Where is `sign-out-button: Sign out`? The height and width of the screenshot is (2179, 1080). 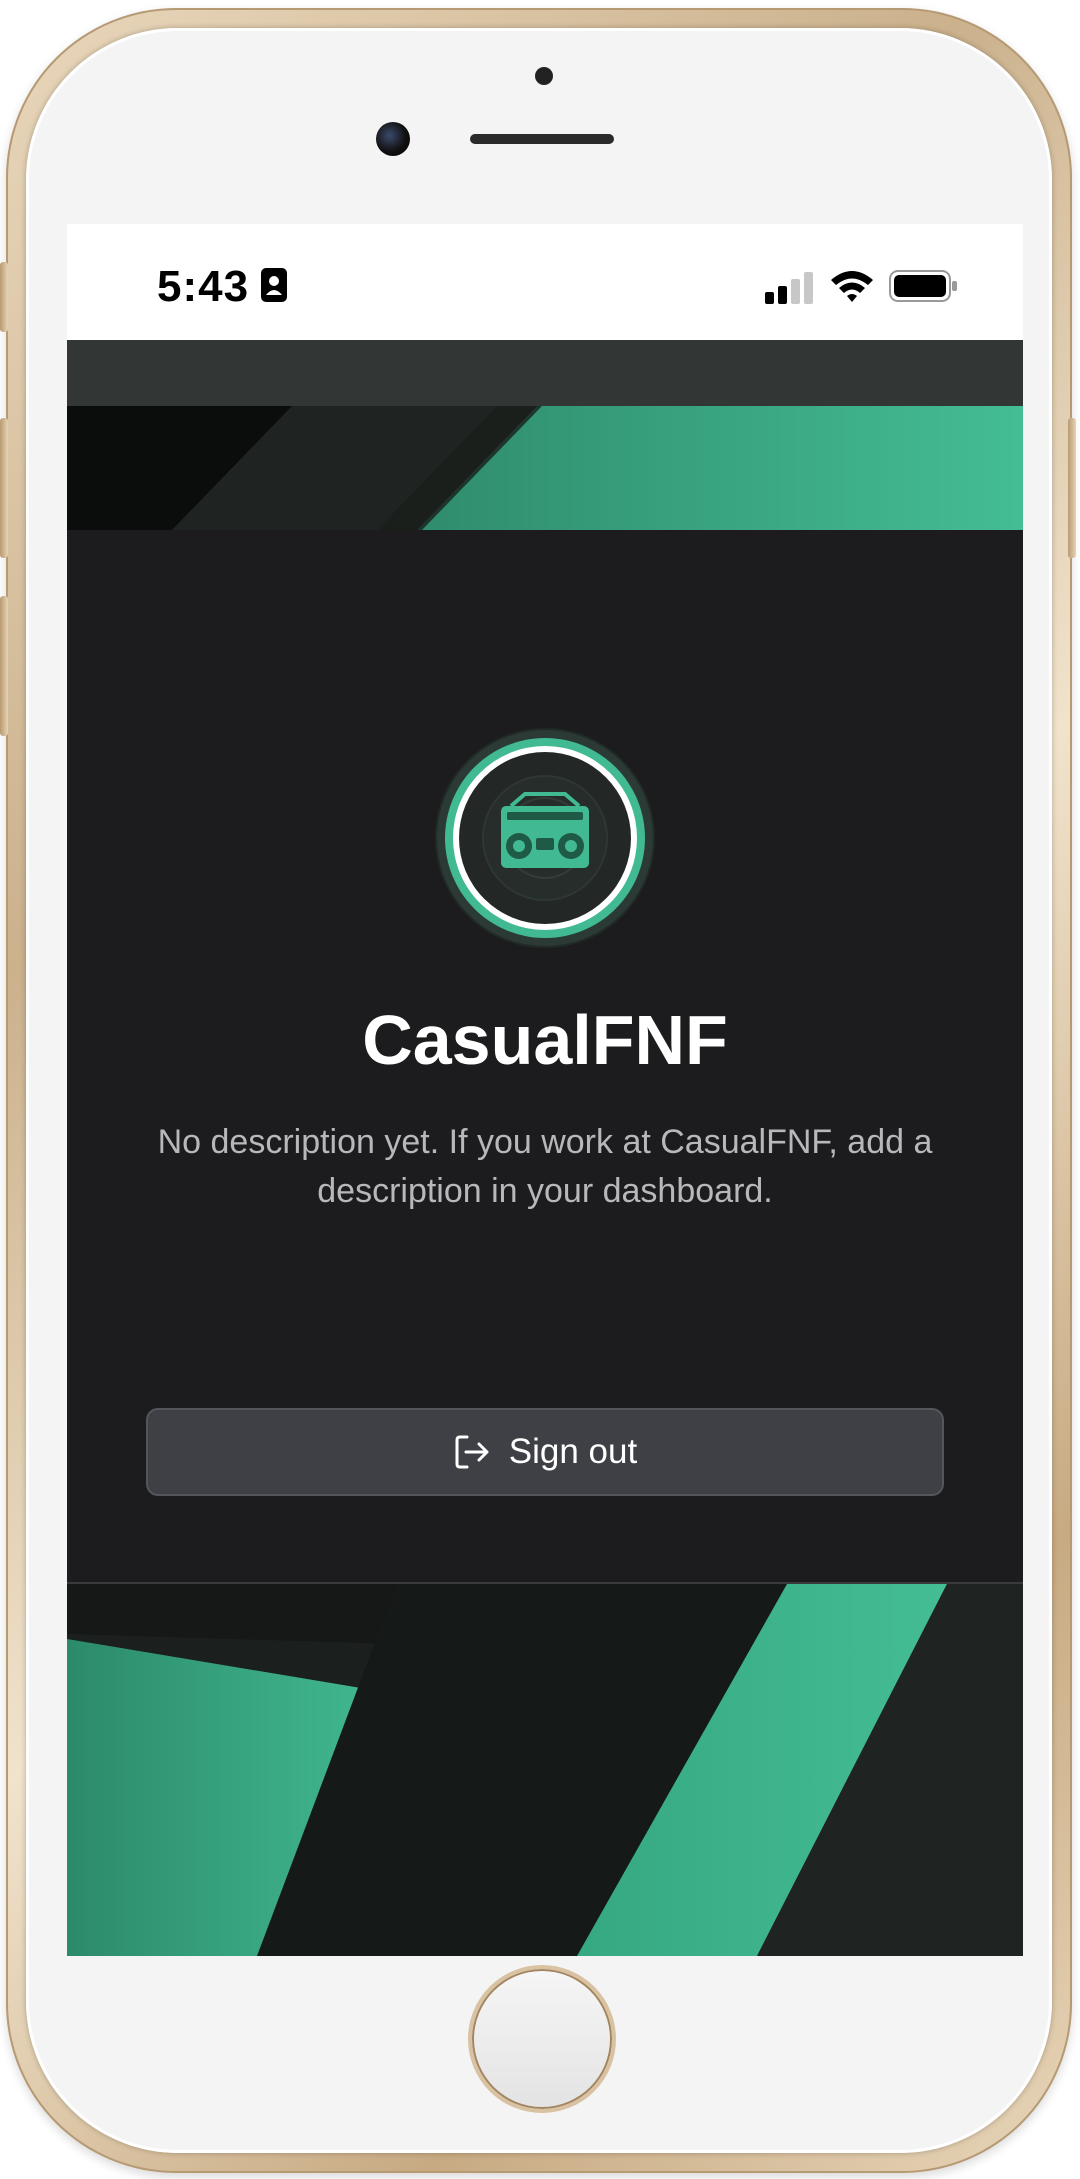 sign-out-button: Sign out is located at coordinates (545, 1452).